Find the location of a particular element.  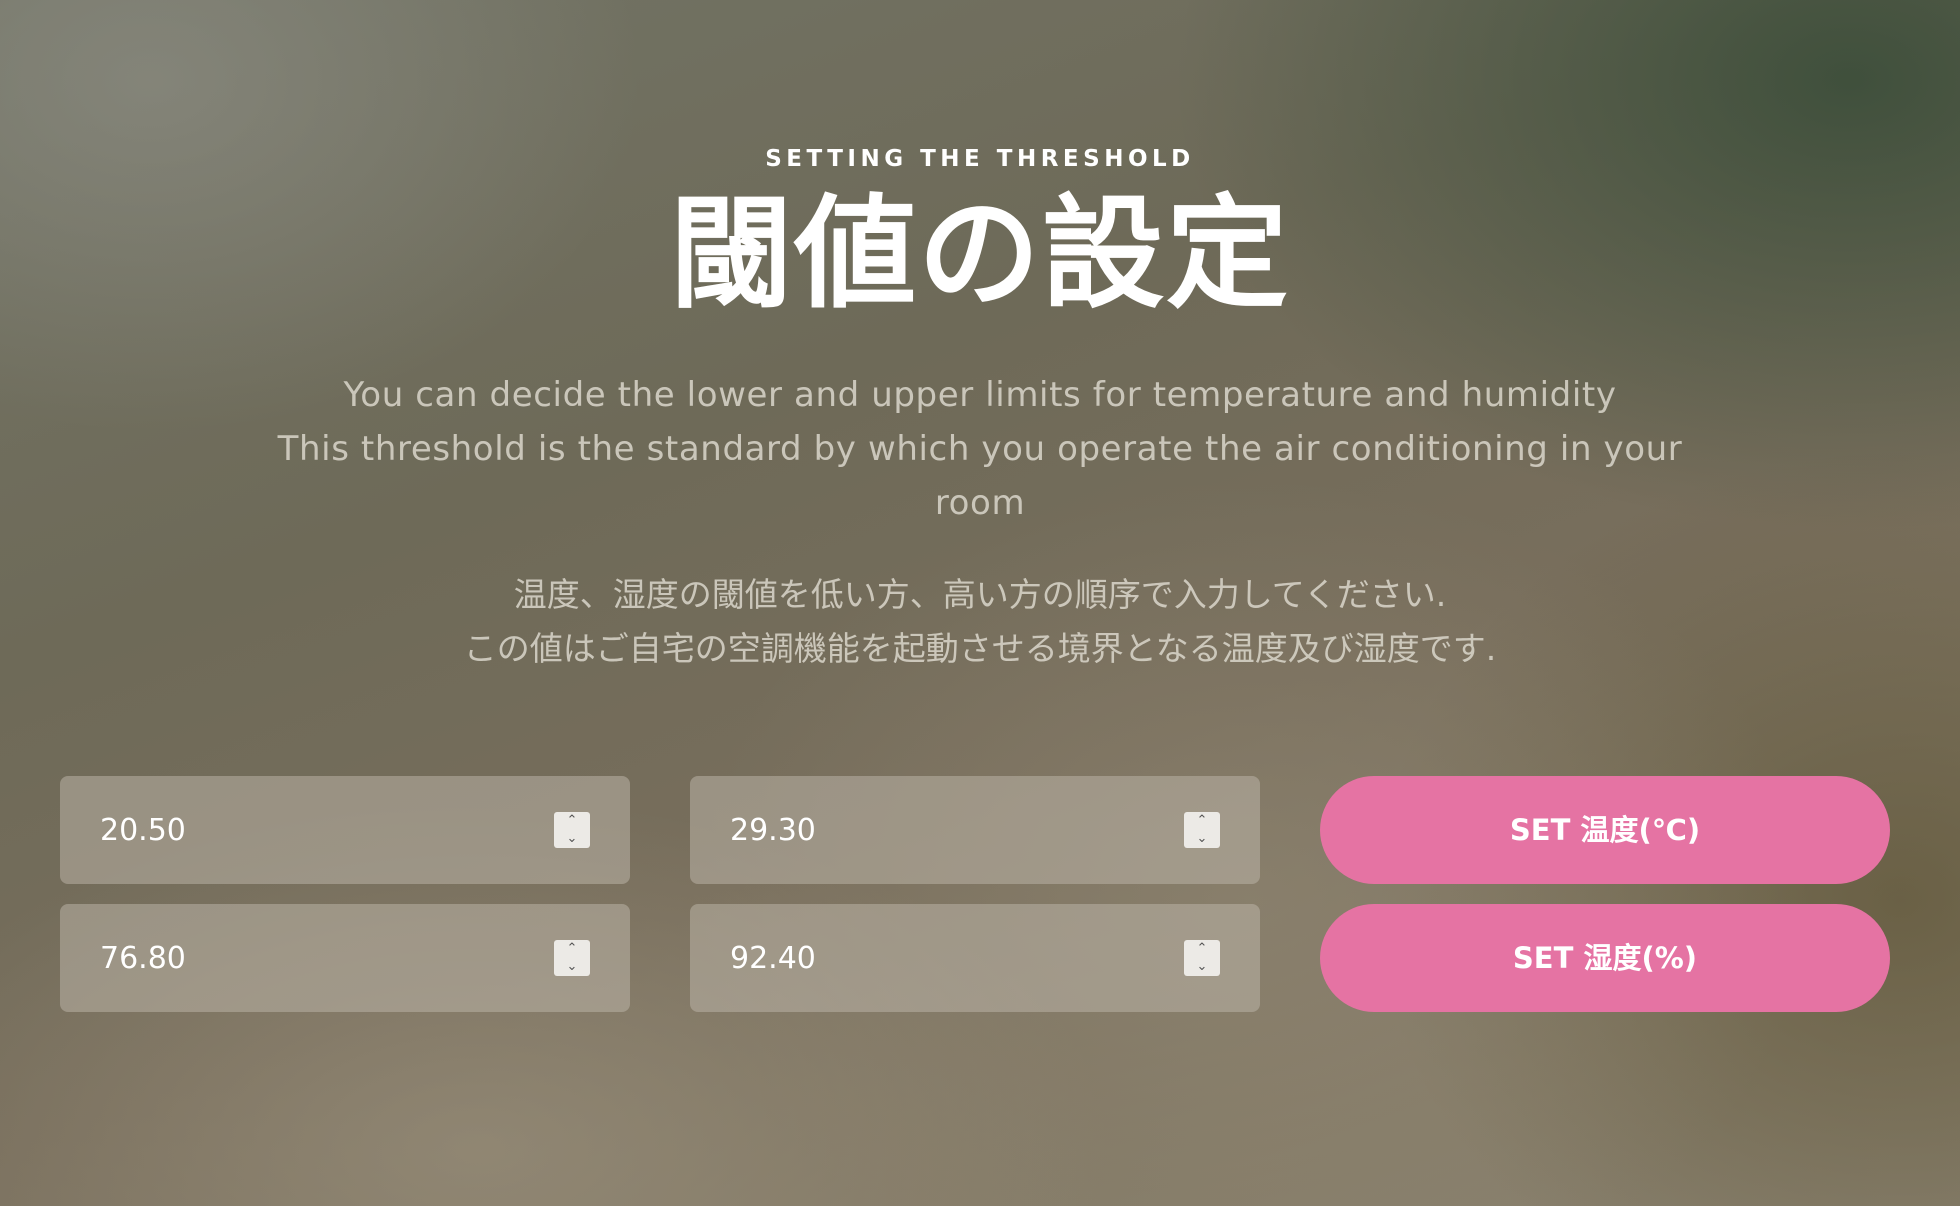

humidity-low-spinner: ⌃ ⌄ is located at coordinates (572, 958).